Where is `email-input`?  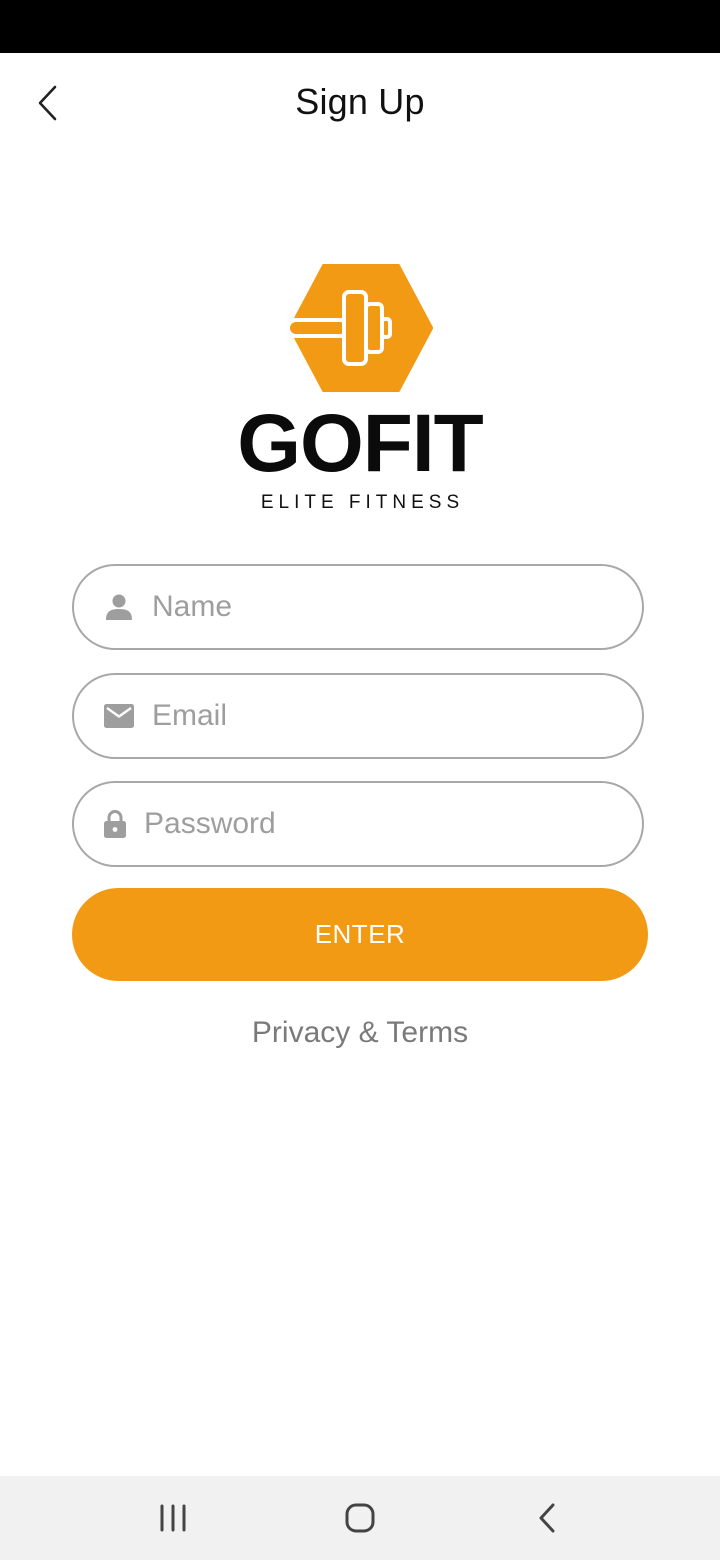 email-input is located at coordinates (372, 716).